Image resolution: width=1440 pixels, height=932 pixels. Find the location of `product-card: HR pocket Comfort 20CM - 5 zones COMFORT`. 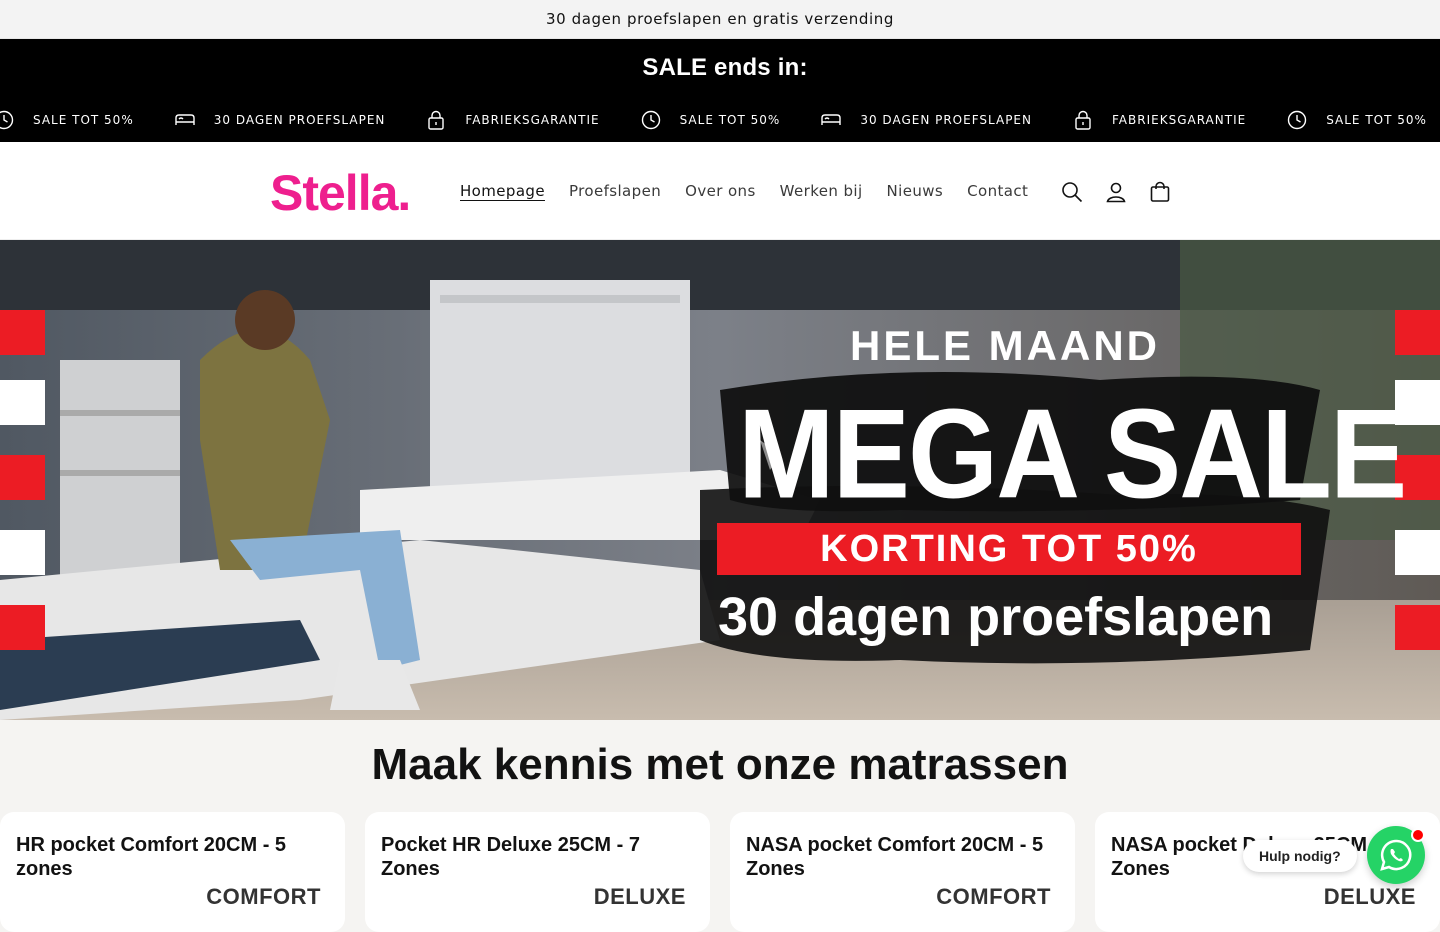

product-card: HR pocket Comfort 20CM - 5 zones COMFORT is located at coordinates (172, 872).